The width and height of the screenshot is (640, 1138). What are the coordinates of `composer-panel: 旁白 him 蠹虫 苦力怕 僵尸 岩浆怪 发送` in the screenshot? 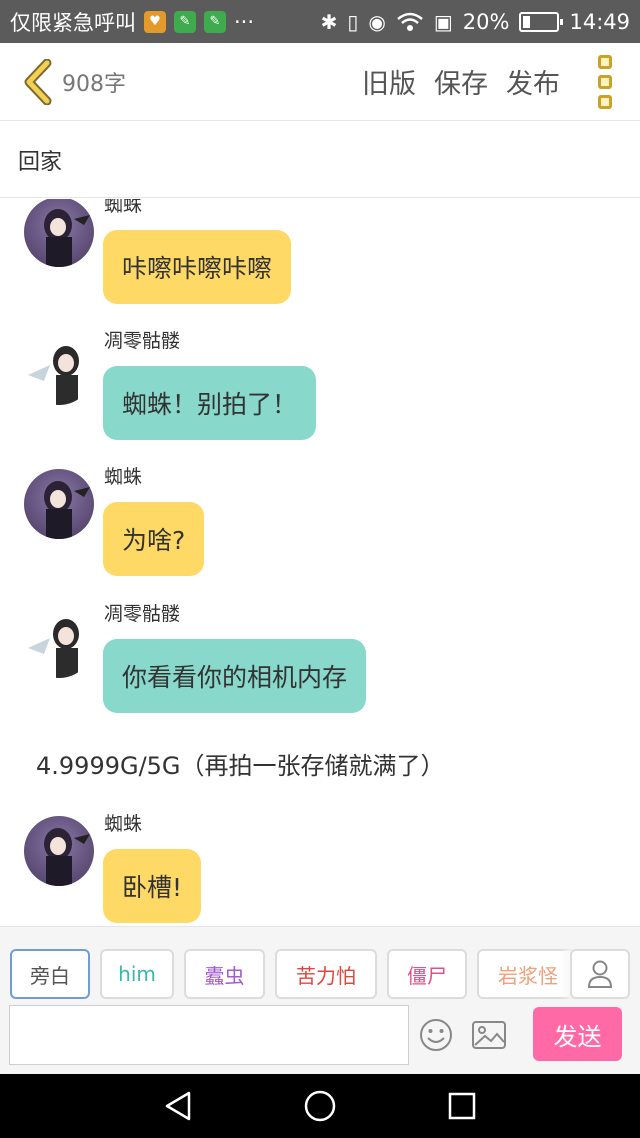 It's located at (320, 1000).